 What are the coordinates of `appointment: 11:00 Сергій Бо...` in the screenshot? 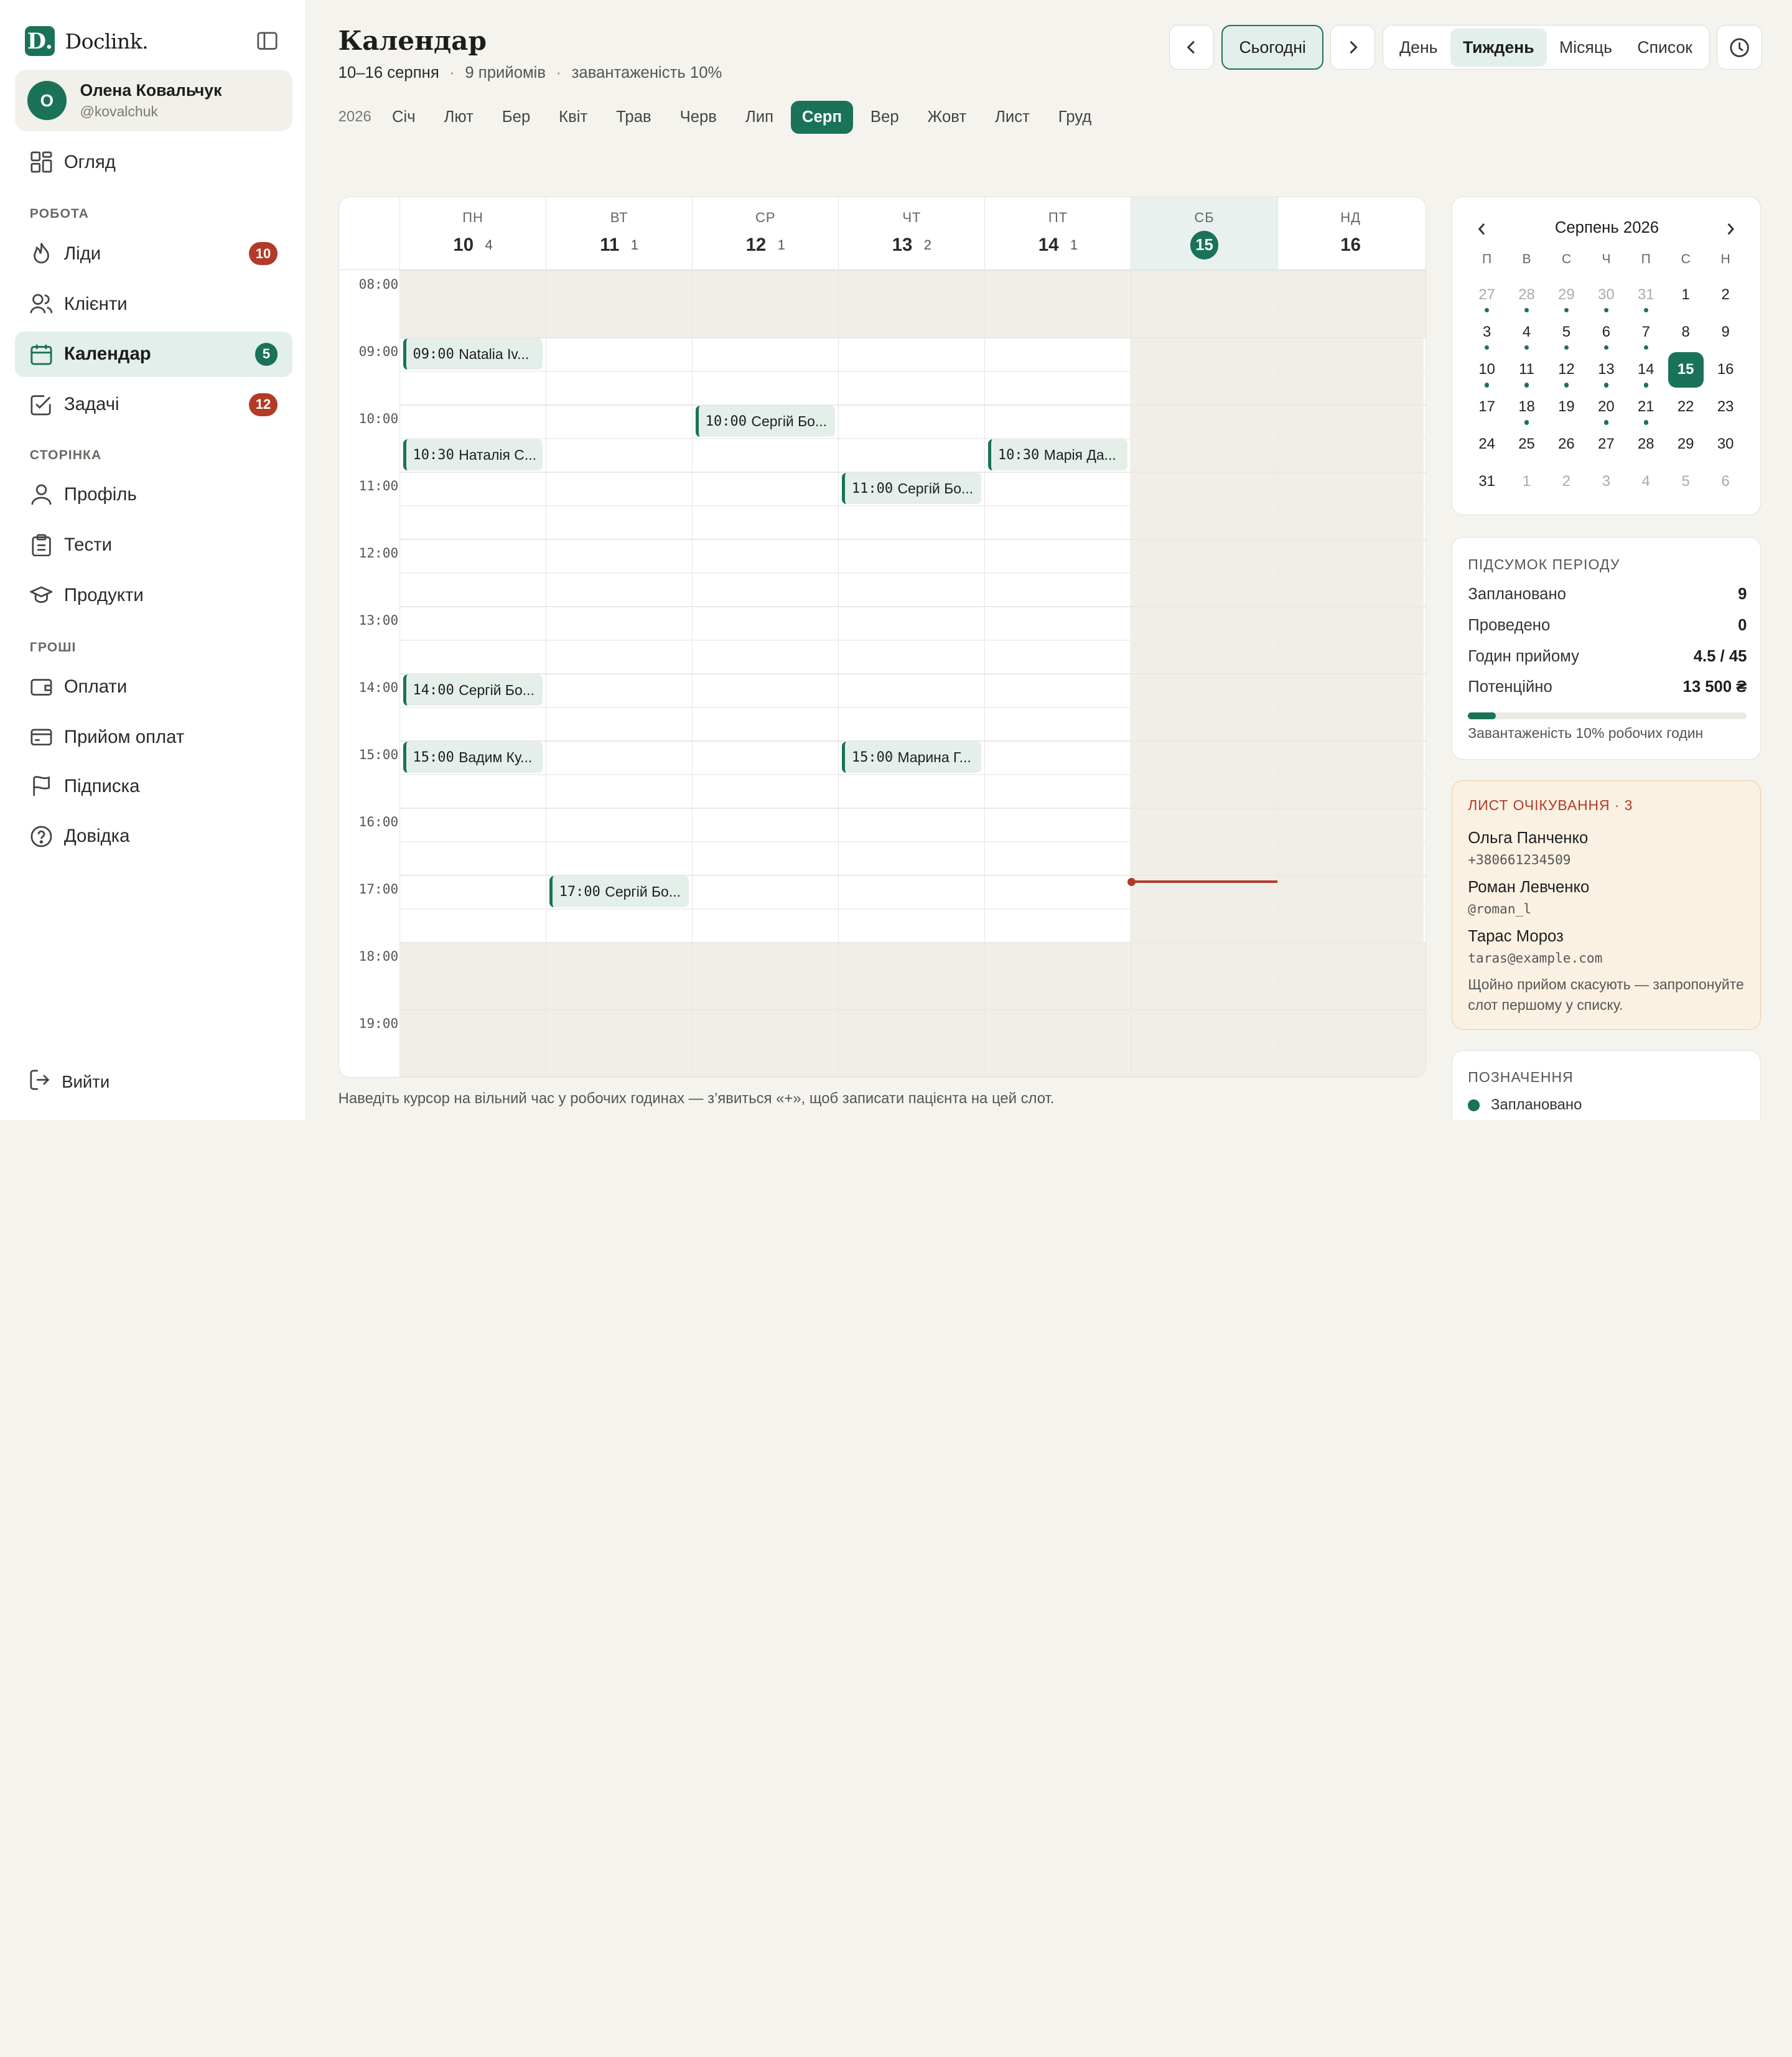 It's located at (911, 488).